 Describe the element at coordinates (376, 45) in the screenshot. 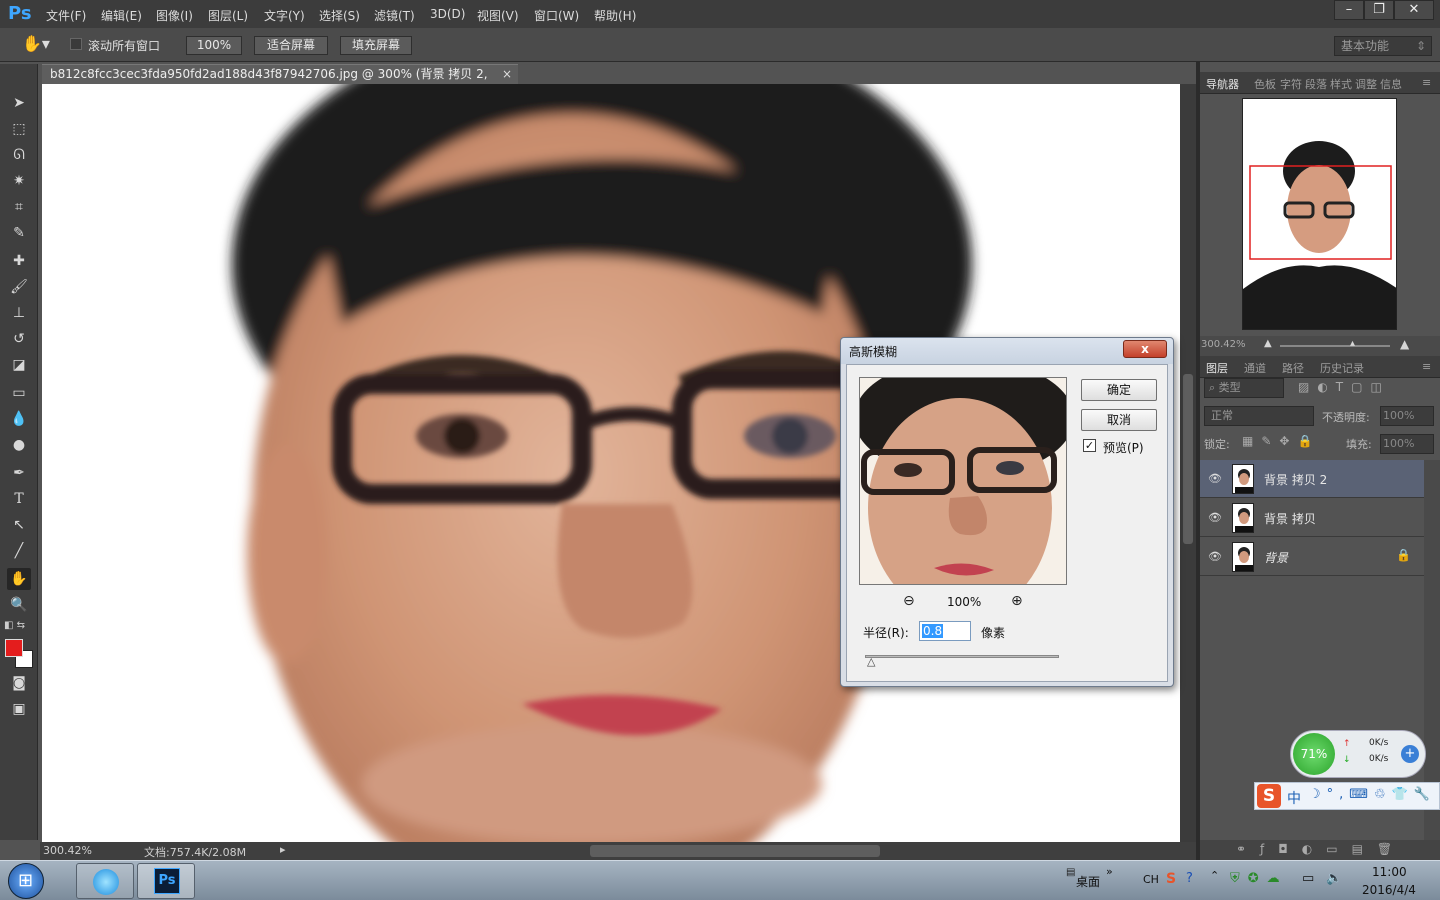

I see `fill-screen-button: 填充屏幕` at that location.